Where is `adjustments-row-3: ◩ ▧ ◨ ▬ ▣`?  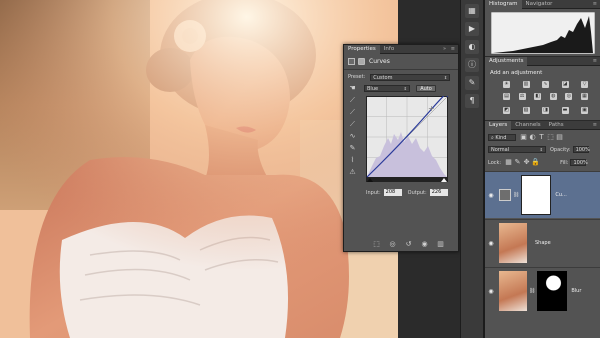 adjustments-row-3: ◩ ▧ ◨ ▬ ▣ is located at coordinates (545, 110).